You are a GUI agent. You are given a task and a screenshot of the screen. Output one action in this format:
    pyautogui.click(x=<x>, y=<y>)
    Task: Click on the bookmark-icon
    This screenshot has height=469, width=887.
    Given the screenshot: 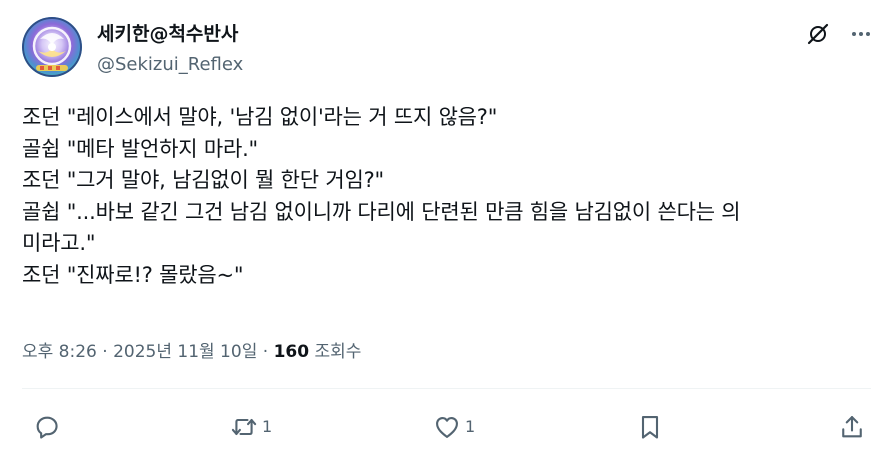 What is the action you would take?
    pyautogui.click(x=650, y=427)
    